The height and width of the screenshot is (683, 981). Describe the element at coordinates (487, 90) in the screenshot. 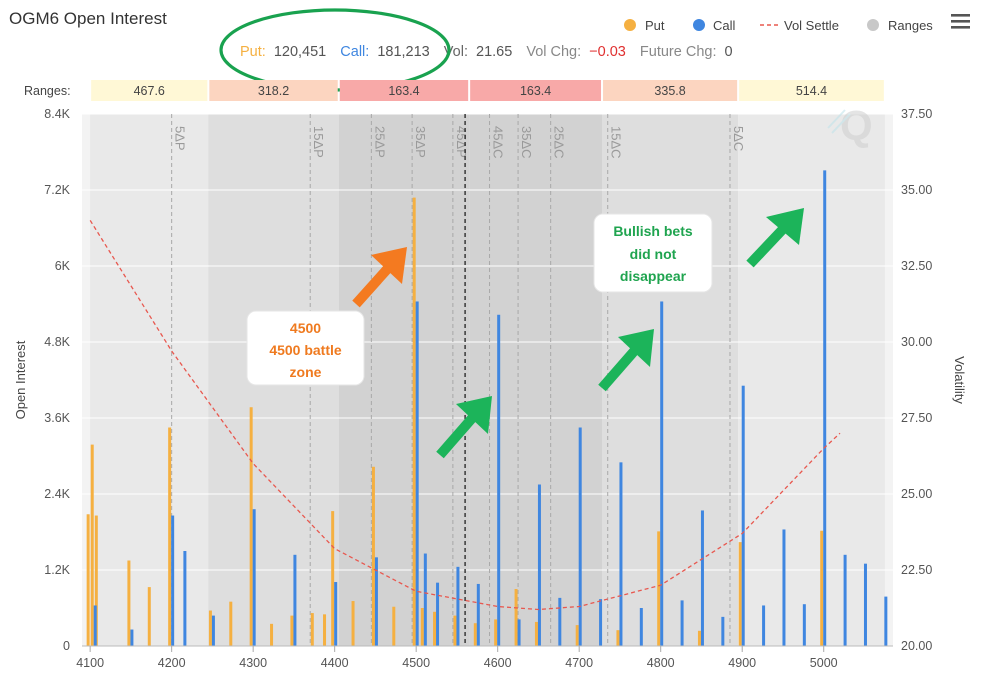

I see `ranges-strip: 467.6 318.2 163.4 163.4 335.8 514.4` at that location.